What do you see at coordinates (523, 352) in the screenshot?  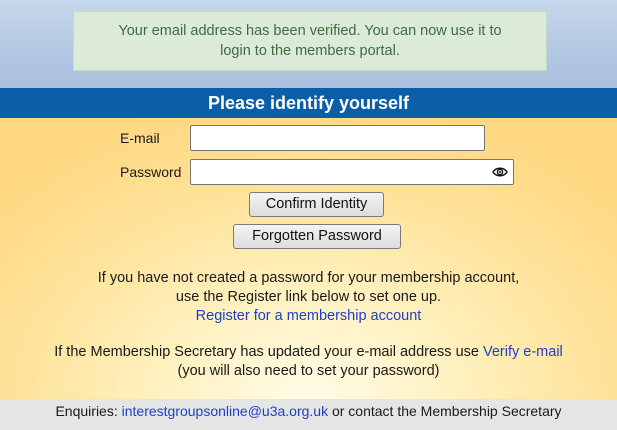 I see `verify-email-link: Verify e-mail` at bounding box center [523, 352].